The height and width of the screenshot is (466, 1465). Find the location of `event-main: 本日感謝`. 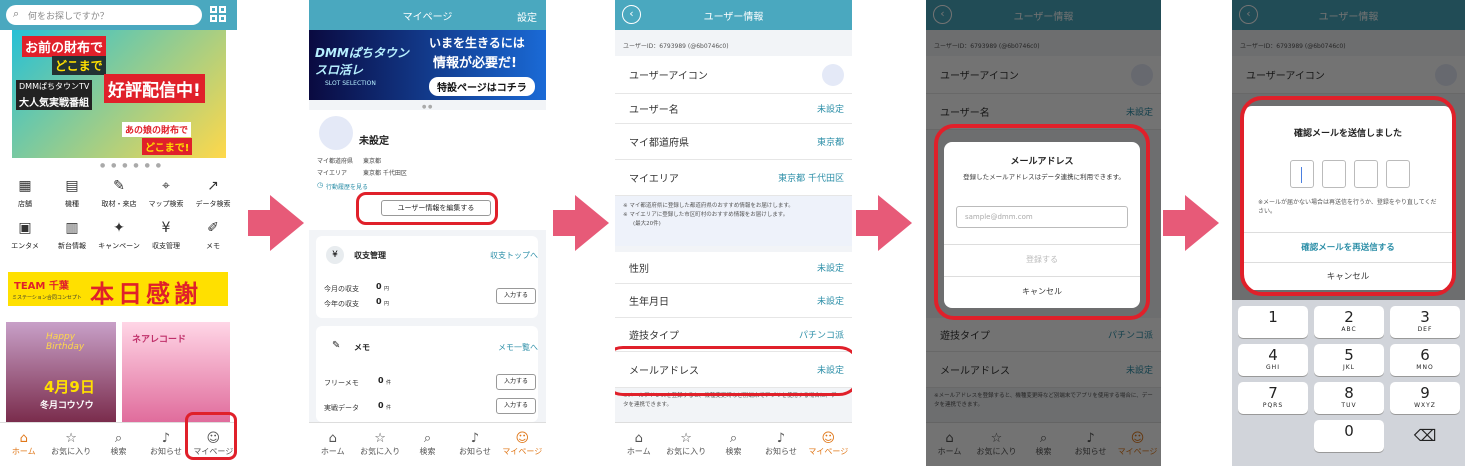

event-main: 本日感謝 is located at coordinates (146, 293).